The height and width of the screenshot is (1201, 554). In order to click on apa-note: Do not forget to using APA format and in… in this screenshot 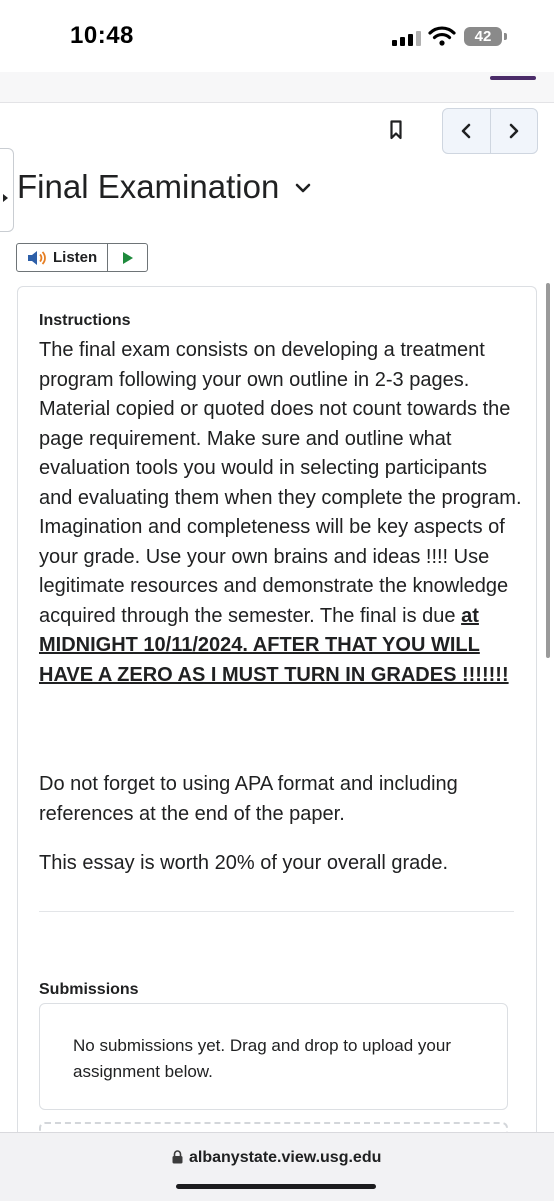, I will do `click(248, 799)`.